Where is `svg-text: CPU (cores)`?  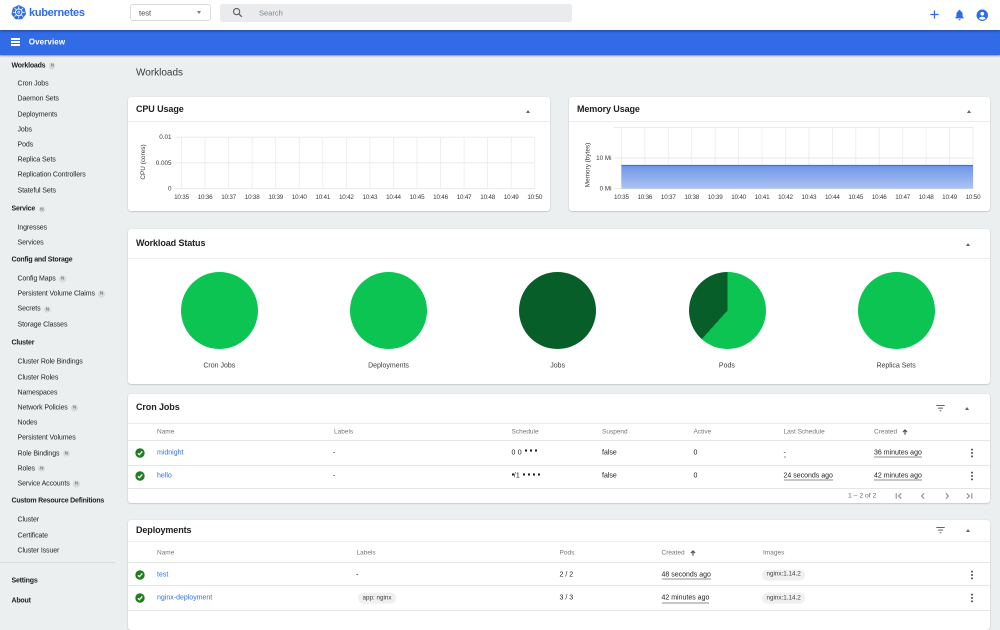
svg-text: CPU (cores) is located at coordinates (143, 161).